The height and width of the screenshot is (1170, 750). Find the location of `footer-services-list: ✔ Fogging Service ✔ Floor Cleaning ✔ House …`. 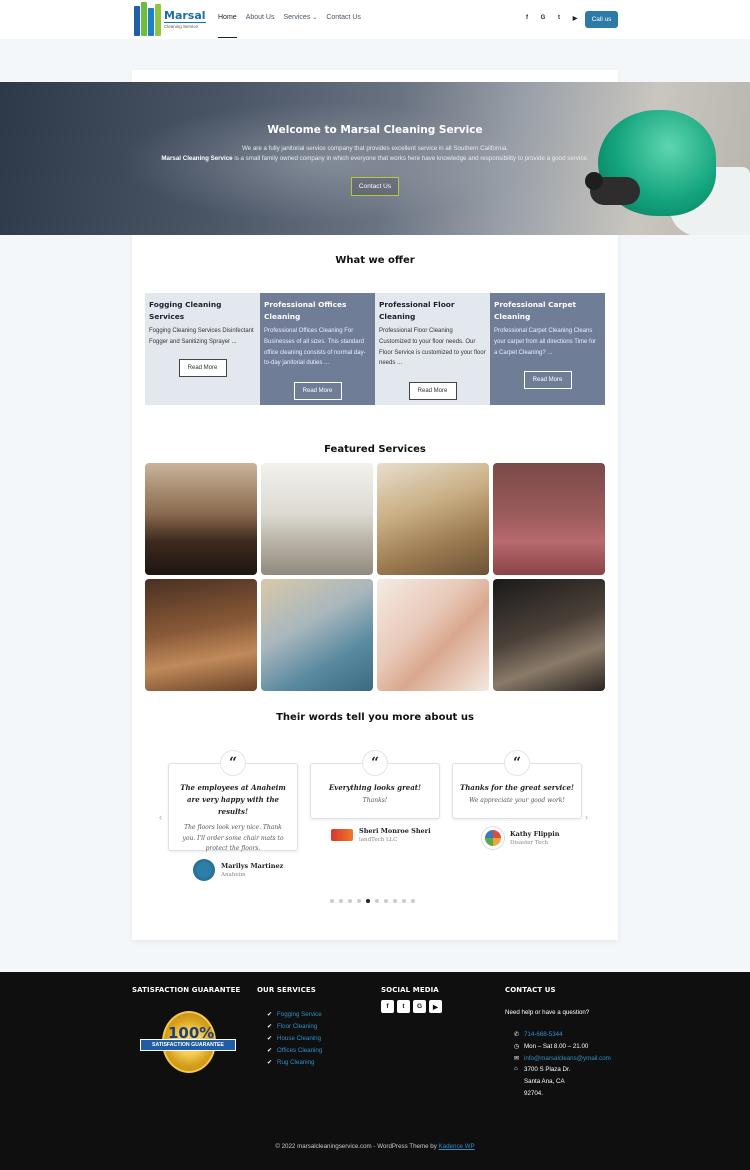

footer-services-list: ✔ Fogging Service ✔ Floor Cleaning ✔ House … is located at coordinates (294, 1038).